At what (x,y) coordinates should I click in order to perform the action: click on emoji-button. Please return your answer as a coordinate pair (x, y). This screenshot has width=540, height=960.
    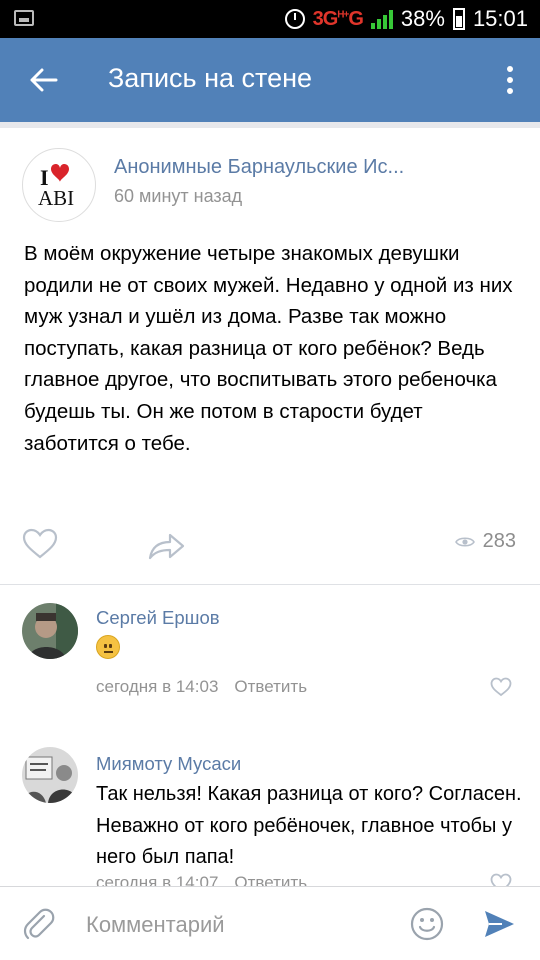
    Looking at the image, I should click on (428, 925).